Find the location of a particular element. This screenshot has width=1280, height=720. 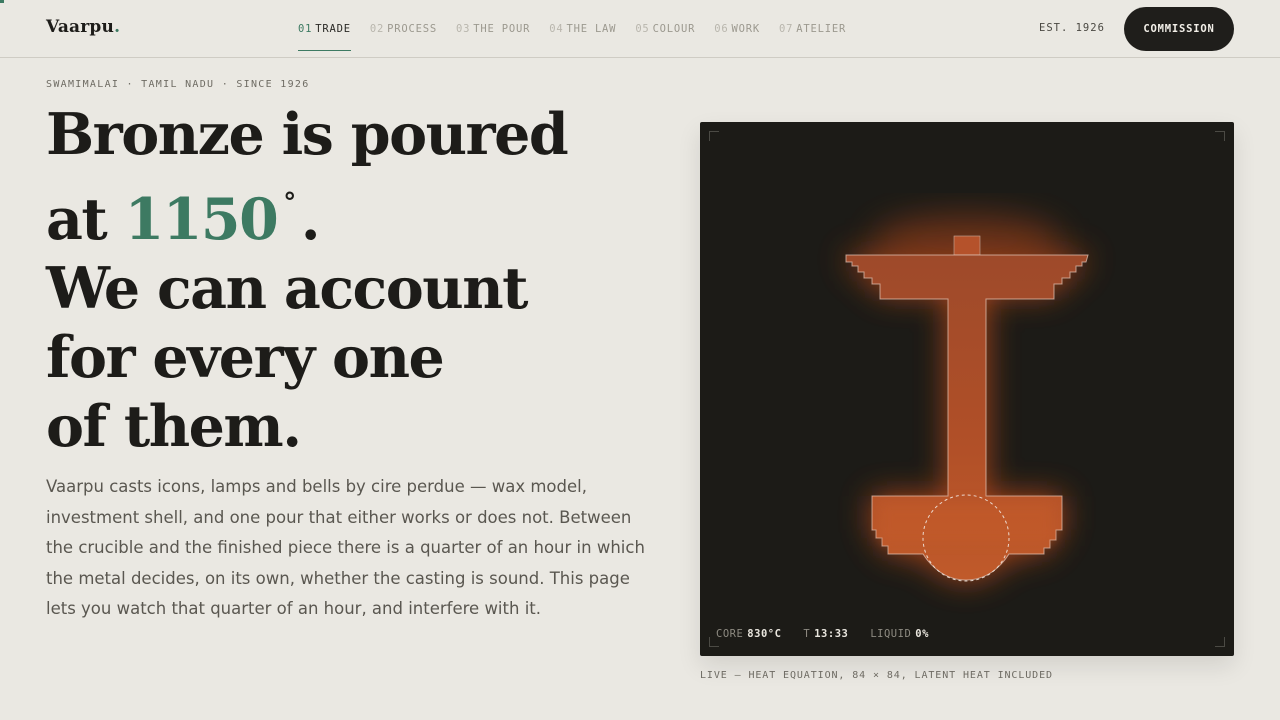

time-readout: T 13:33 is located at coordinates (825, 634).